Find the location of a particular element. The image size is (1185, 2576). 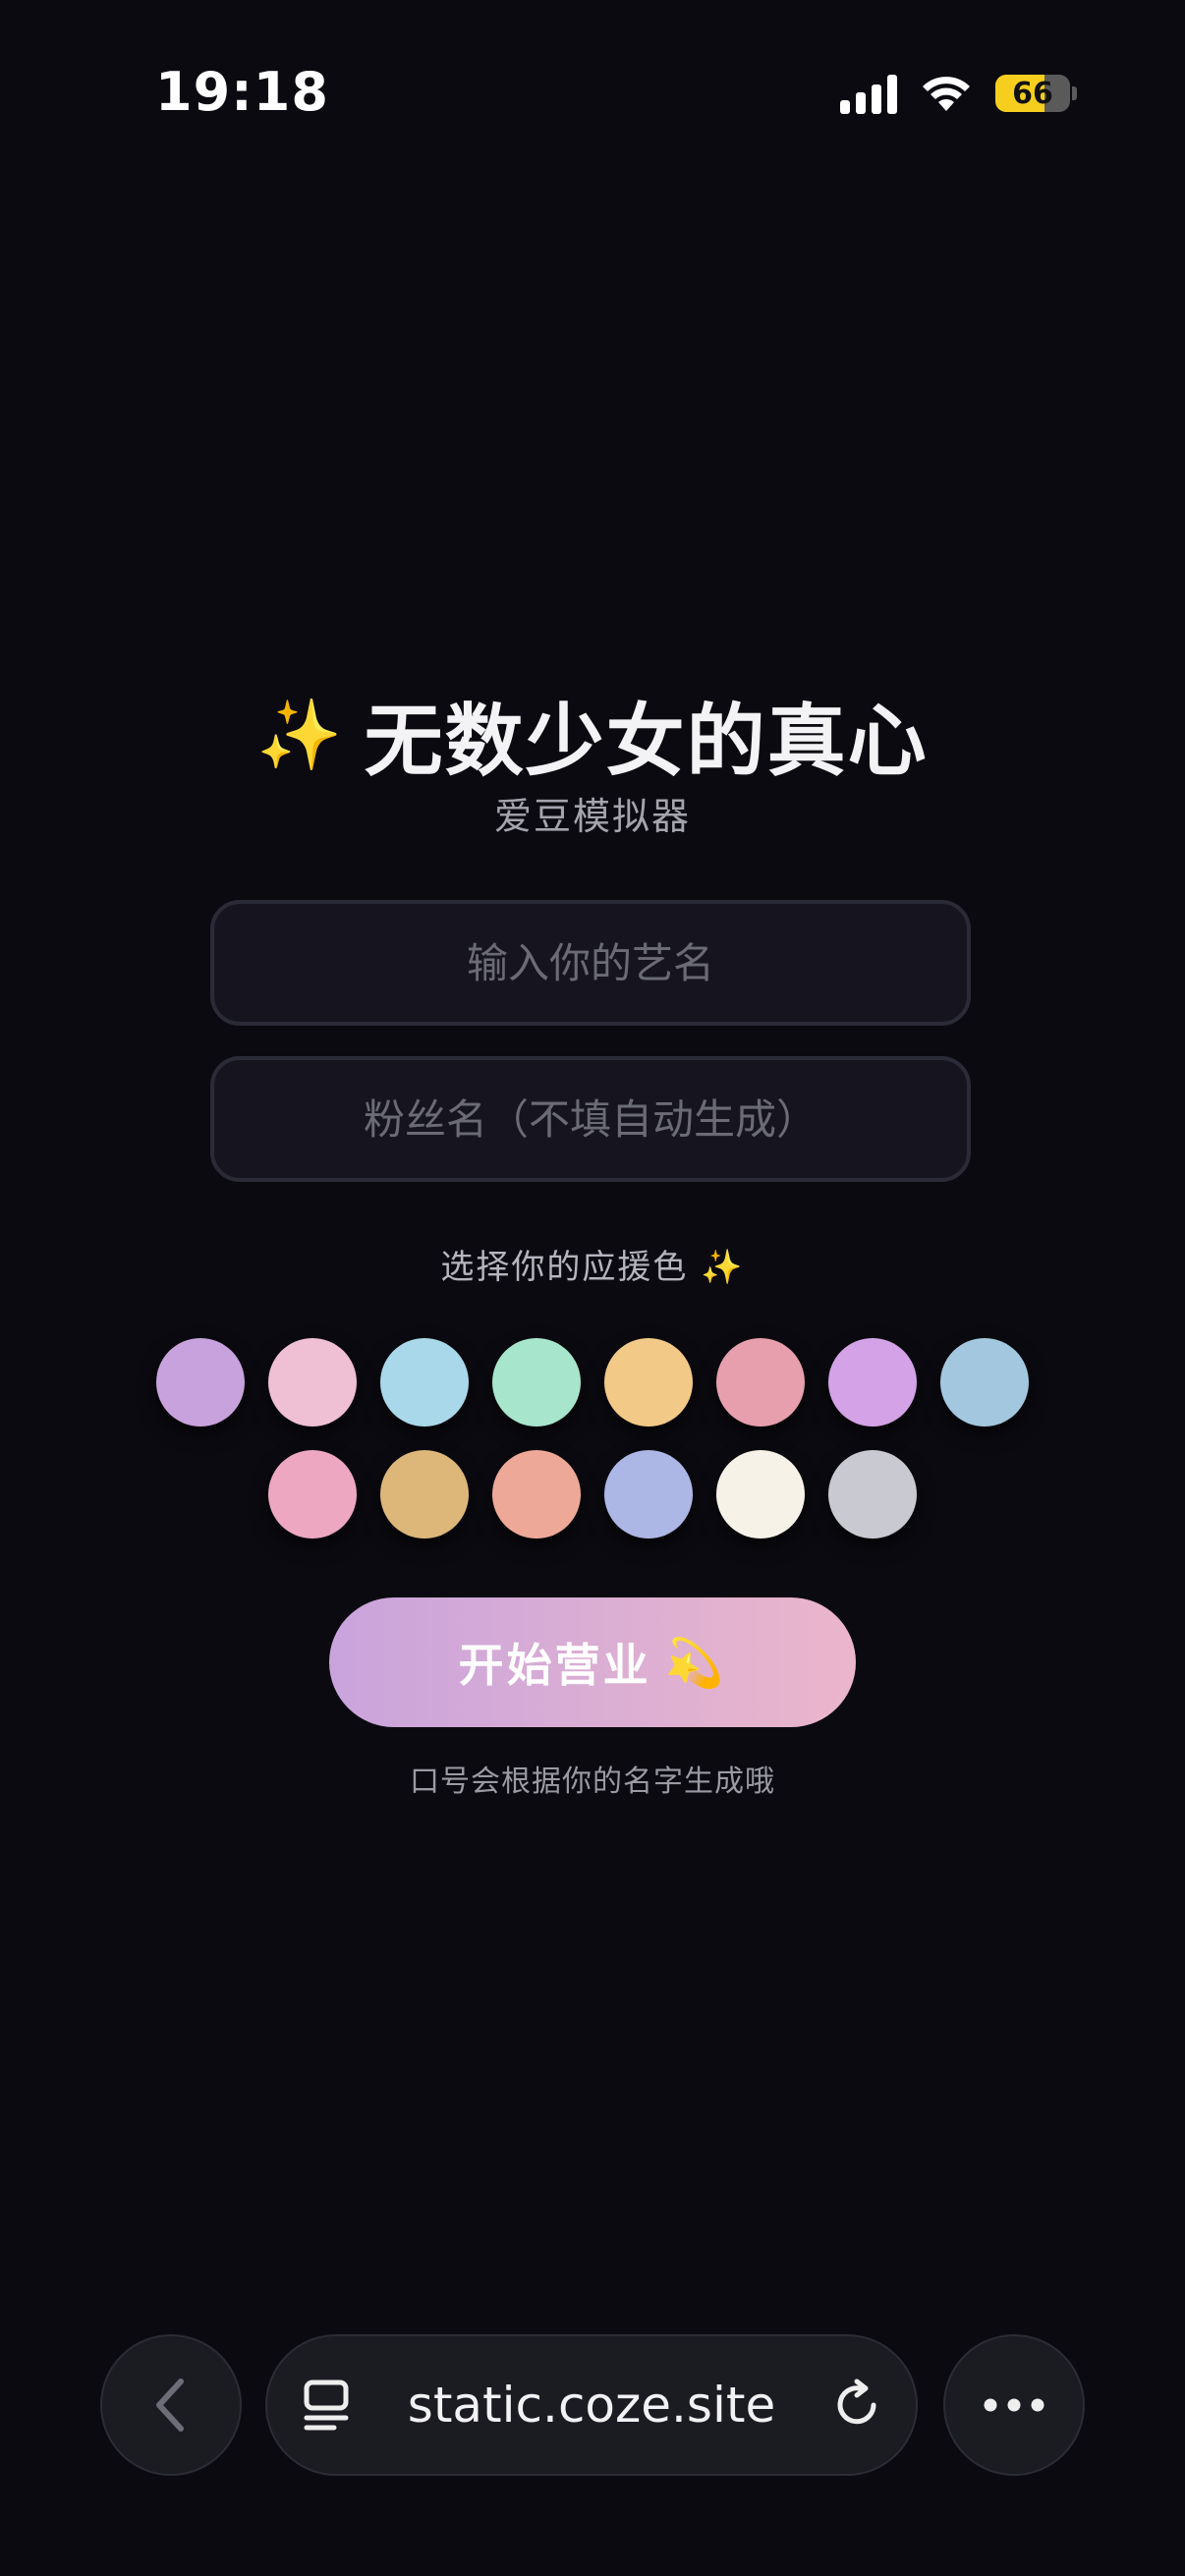

battery-tip is located at coordinates (1075, 93).